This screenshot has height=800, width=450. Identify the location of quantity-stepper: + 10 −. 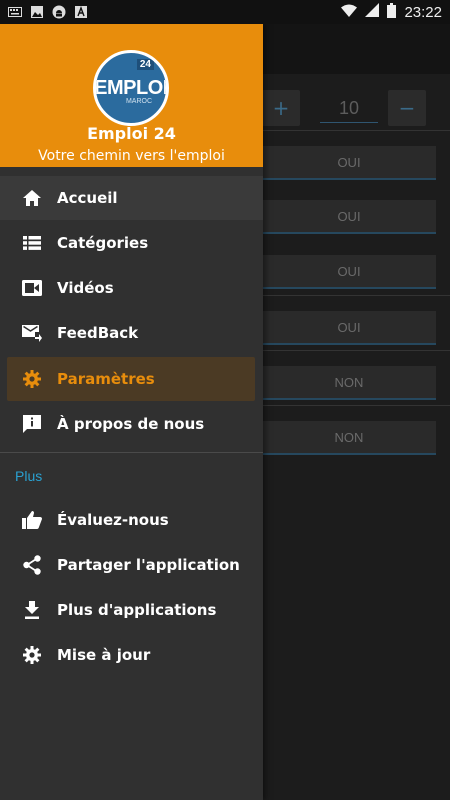
(356, 108).